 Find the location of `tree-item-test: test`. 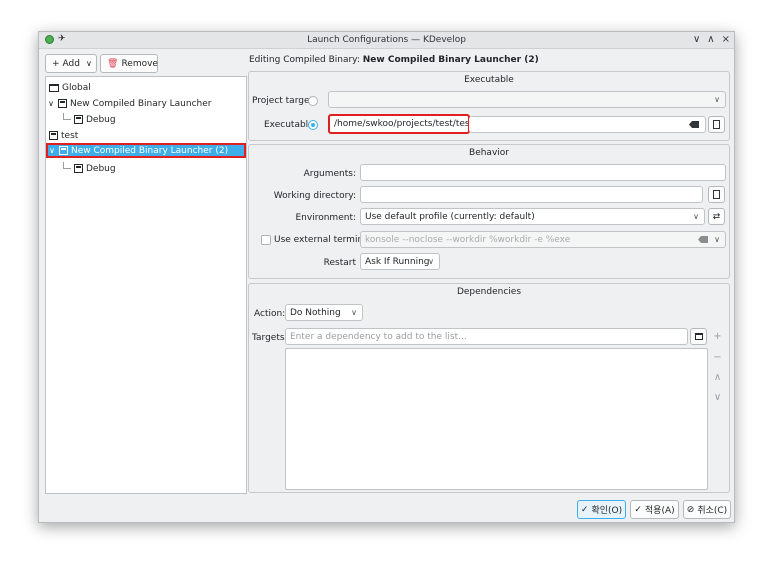

tree-item-test: test is located at coordinates (63, 135).